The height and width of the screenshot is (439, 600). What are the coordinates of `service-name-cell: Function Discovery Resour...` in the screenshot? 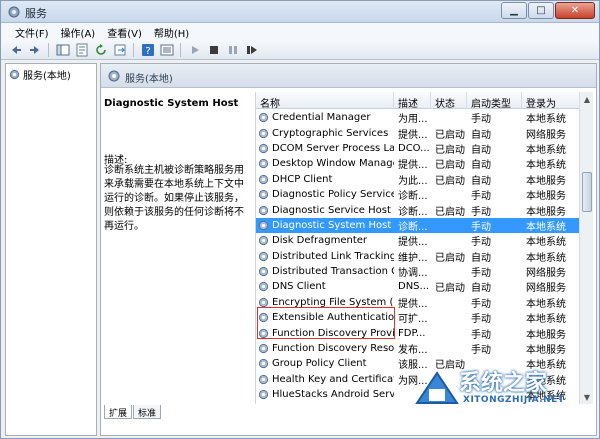 It's located at (325, 348).